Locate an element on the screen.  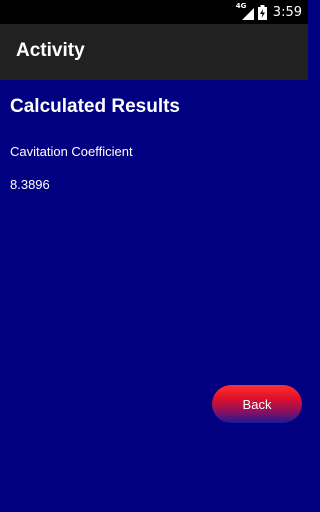
page-title: Calculated Results is located at coordinates (95, 106).